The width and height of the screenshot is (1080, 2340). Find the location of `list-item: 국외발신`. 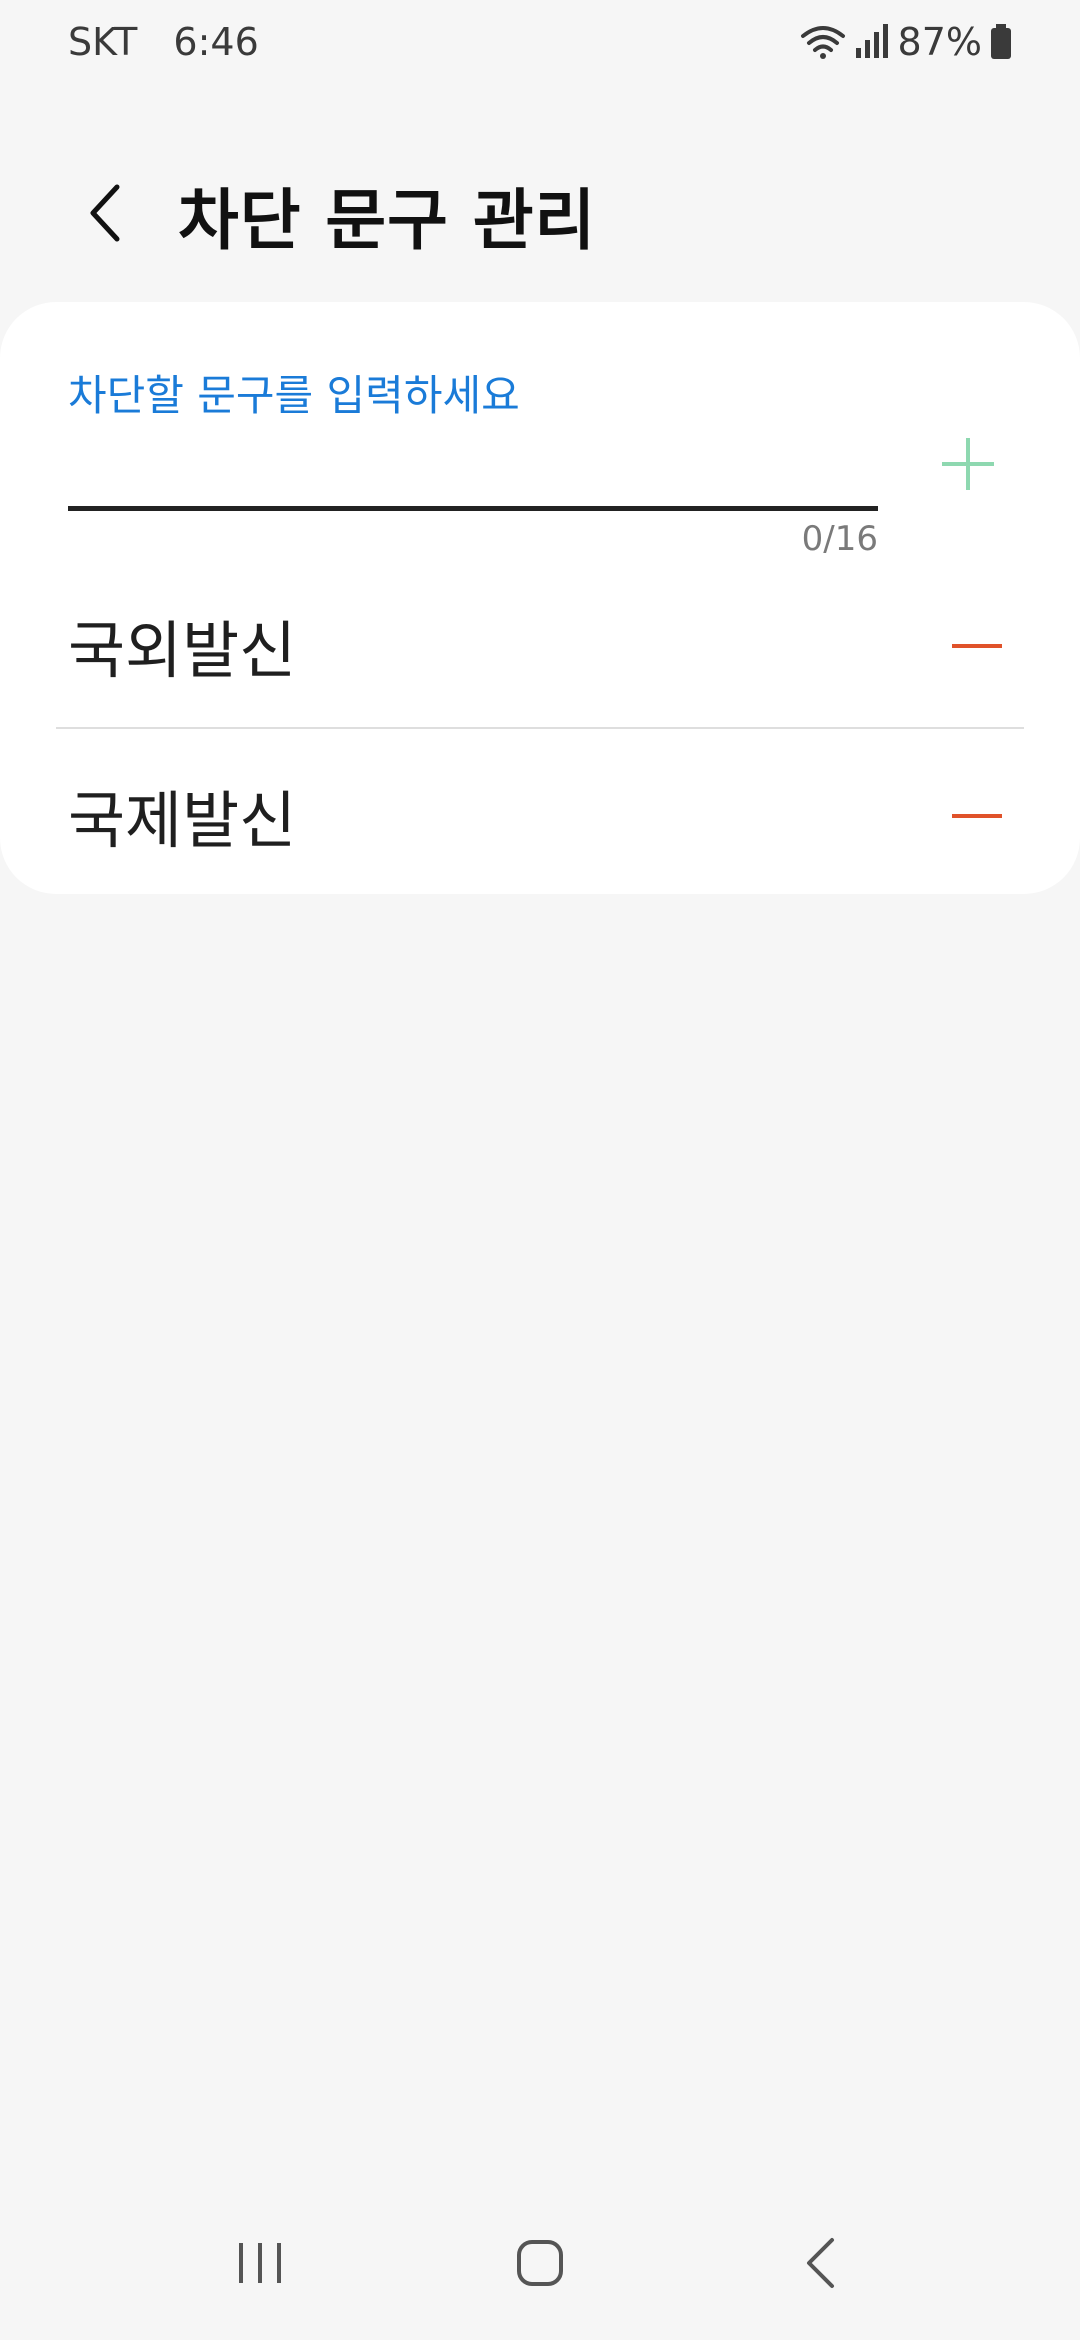

list-item: 국외발신 is located at coordinates (540, 645).